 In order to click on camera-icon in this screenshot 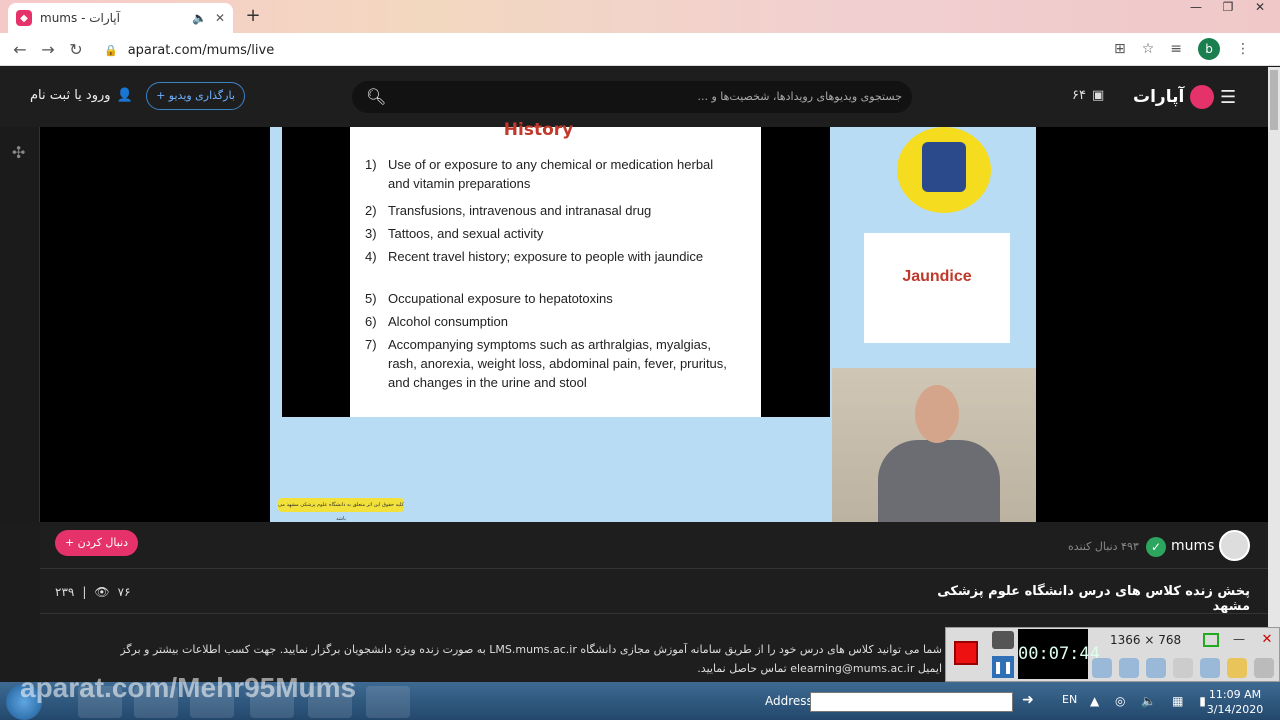, I will do `click(1003, 640)`.